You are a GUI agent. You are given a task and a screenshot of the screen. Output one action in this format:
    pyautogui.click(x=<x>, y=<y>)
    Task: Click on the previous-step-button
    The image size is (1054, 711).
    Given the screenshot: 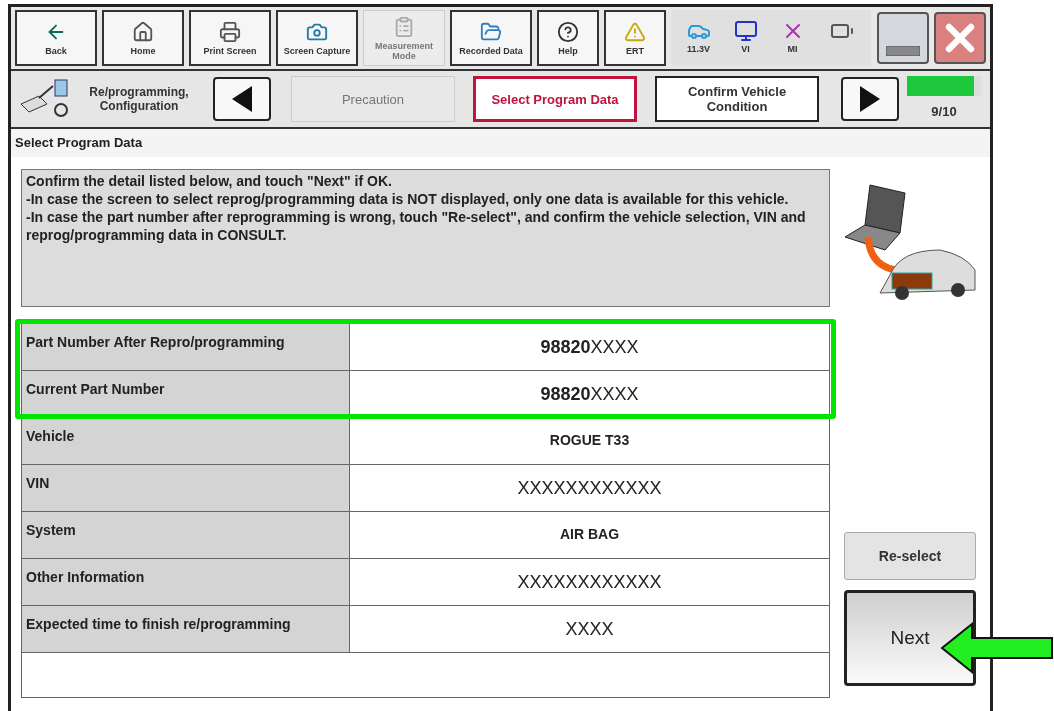 What is the action you would take?
    pyautogui.click(x=242, y=99)
    